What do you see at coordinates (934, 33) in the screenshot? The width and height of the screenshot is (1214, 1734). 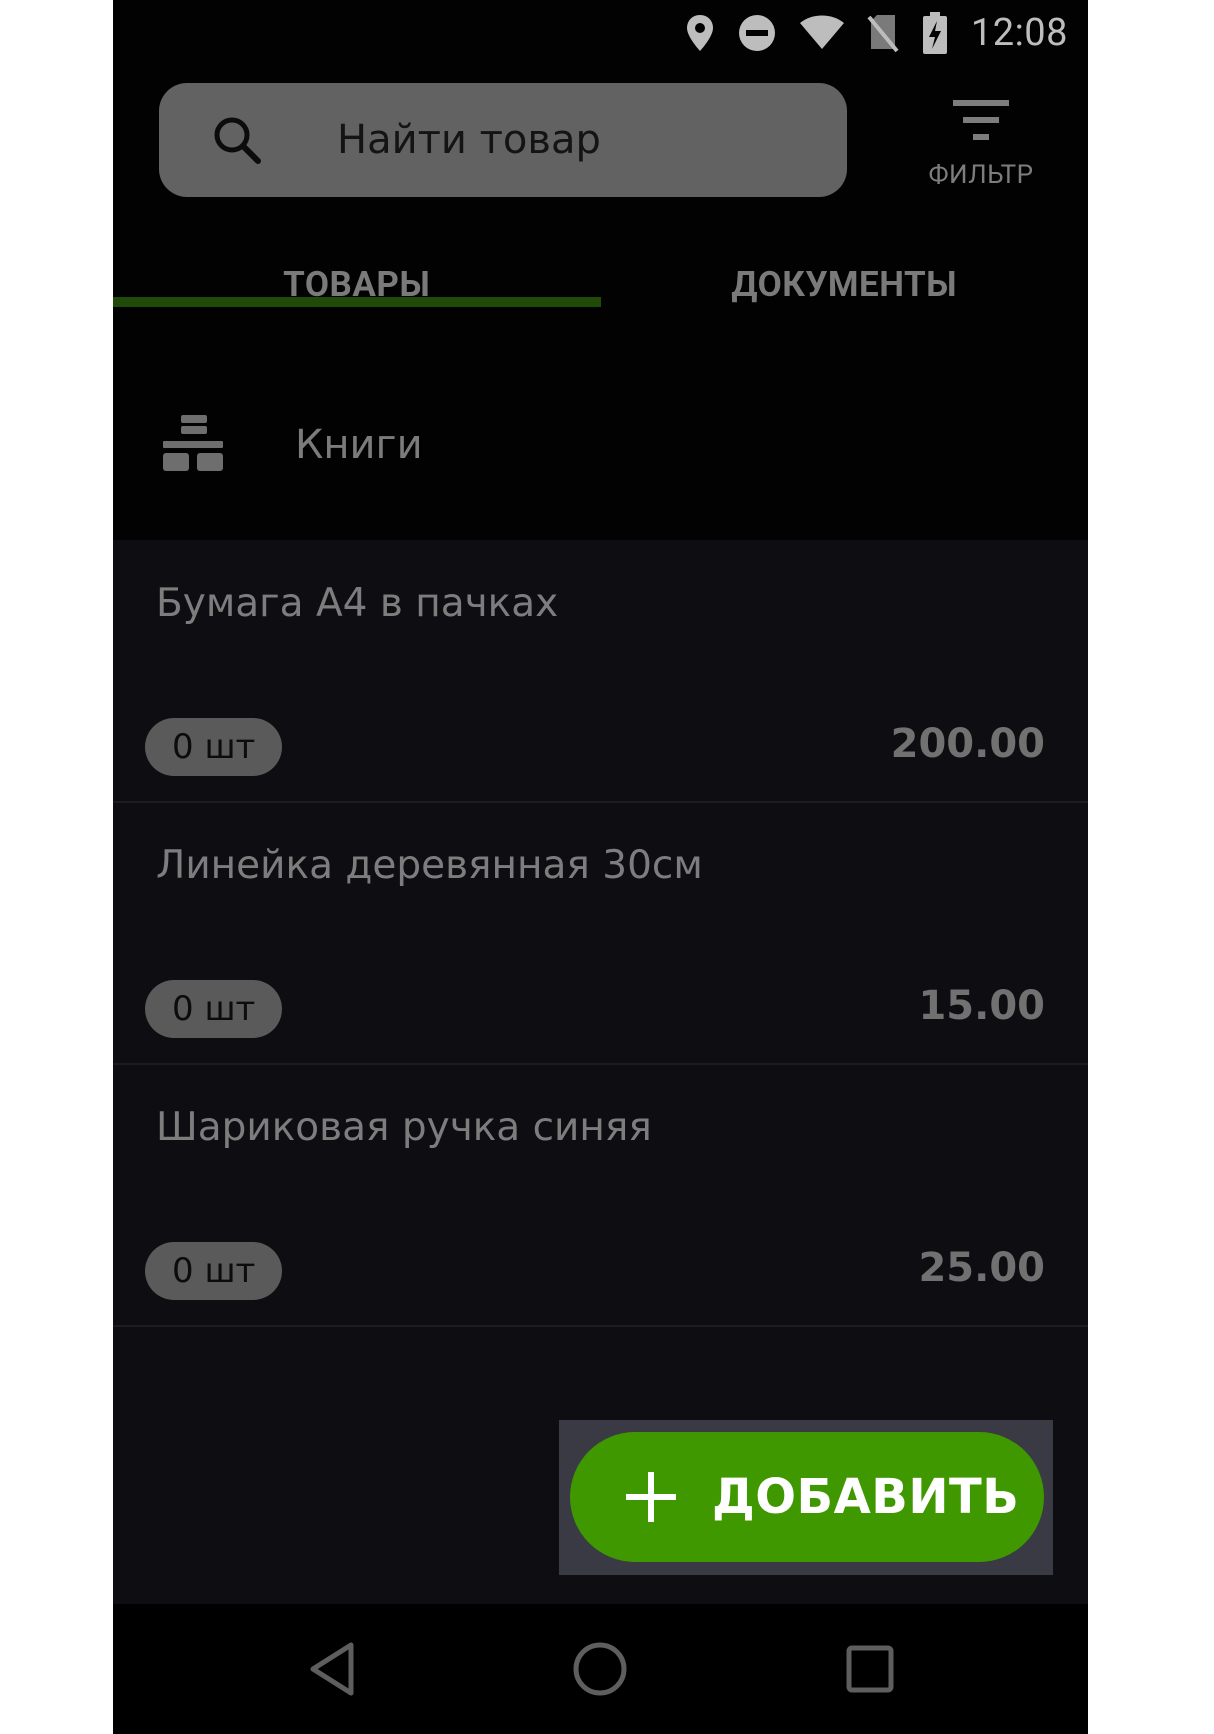 I see `battery-charging-icon` at bounding box center [934, 33].